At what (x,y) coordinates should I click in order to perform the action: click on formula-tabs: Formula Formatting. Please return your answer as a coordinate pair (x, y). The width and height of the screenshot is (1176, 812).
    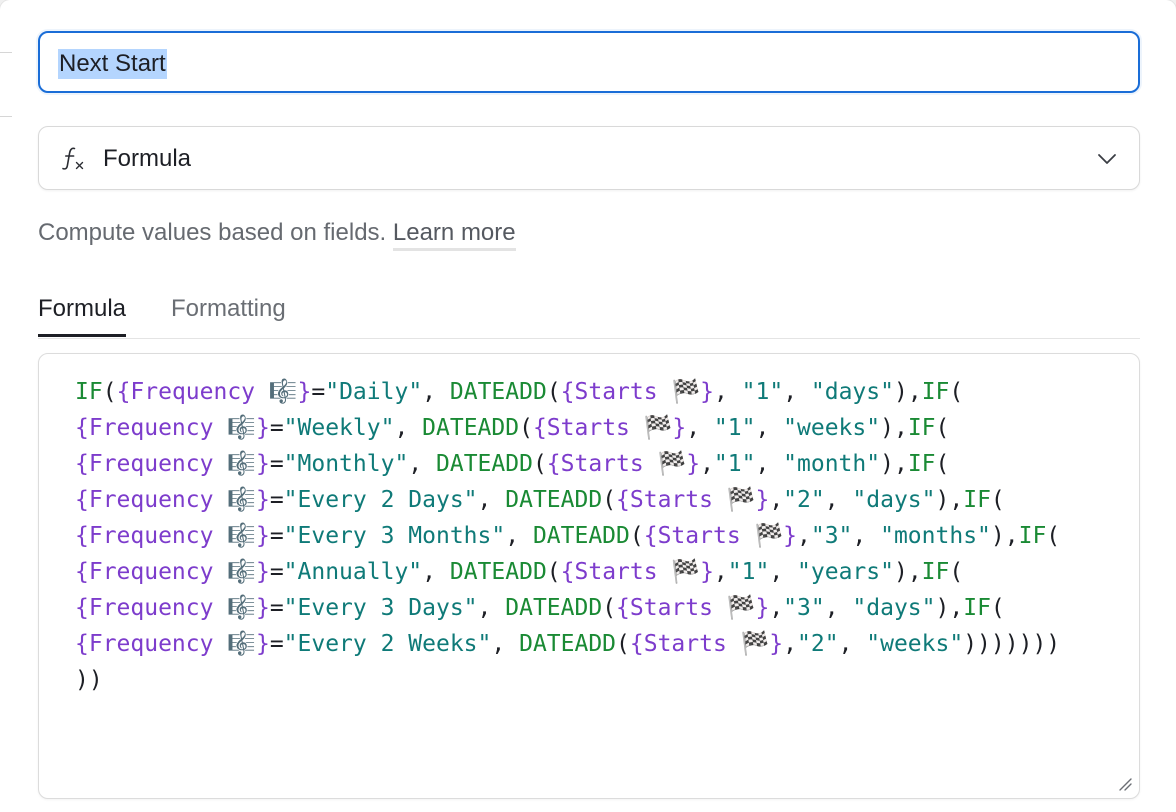
    Looking at the image, I should click on (589, 315).